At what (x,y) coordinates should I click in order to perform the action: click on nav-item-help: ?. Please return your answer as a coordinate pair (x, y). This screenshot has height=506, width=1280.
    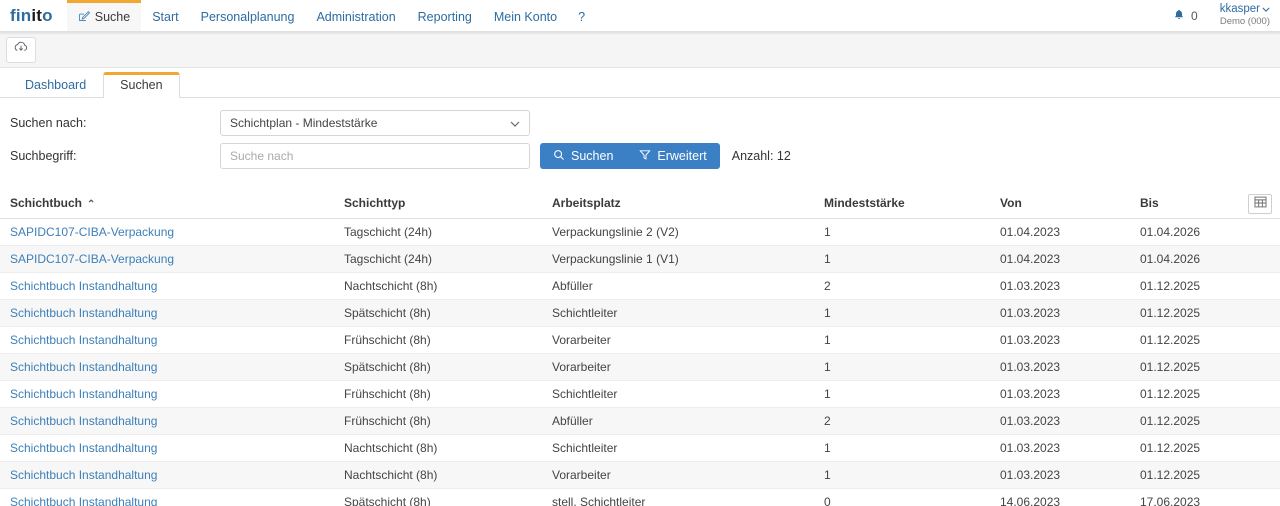
    Looking at the image, I should click on (581, 15).